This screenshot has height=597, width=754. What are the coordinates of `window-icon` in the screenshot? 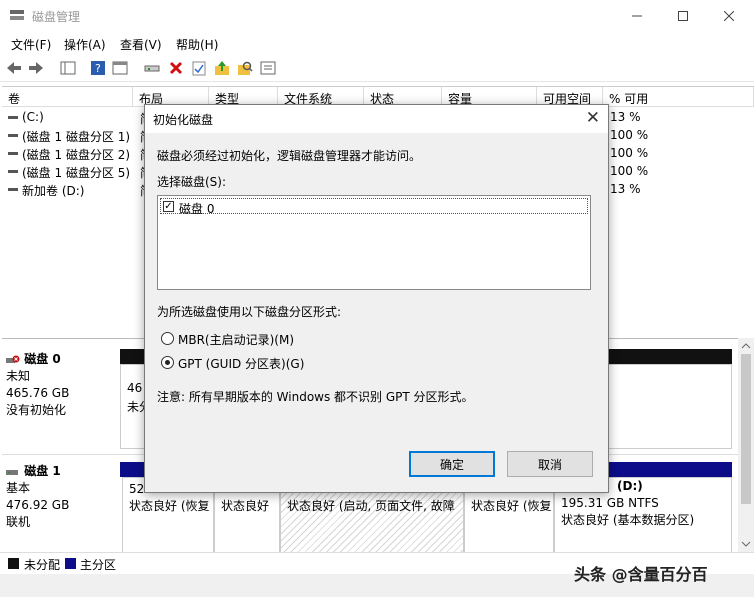 It's located at (120, 68).